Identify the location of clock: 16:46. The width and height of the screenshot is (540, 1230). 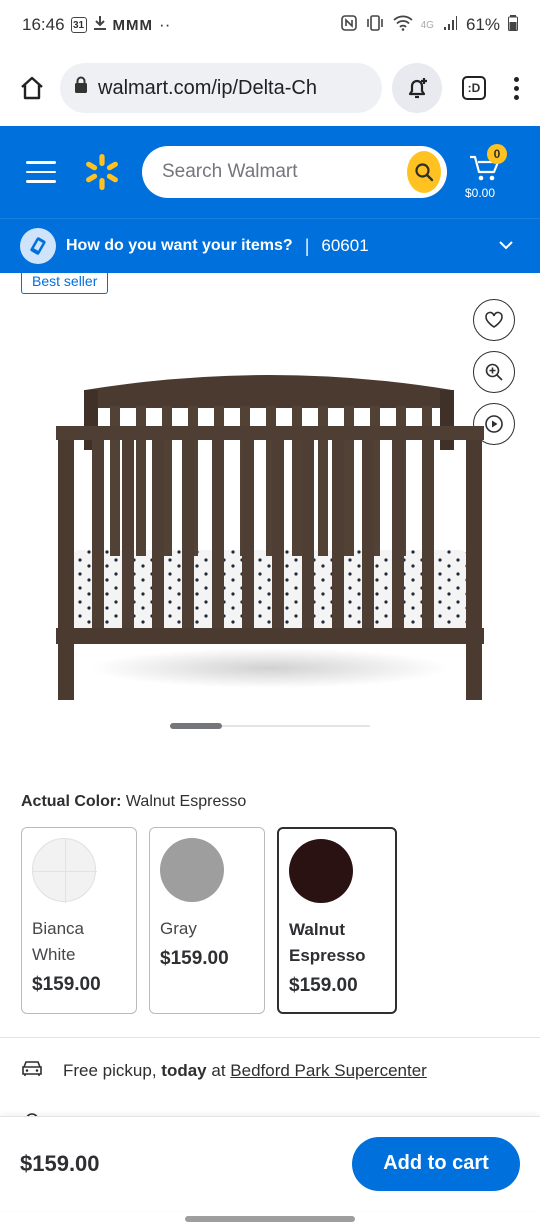
(43, 24).